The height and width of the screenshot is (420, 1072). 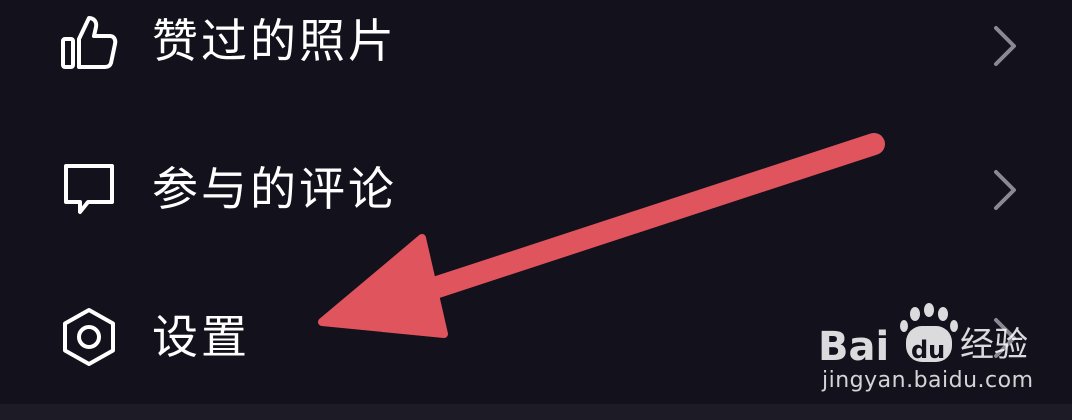 I want to click on svg-text: du, so click(x=928, y=350).